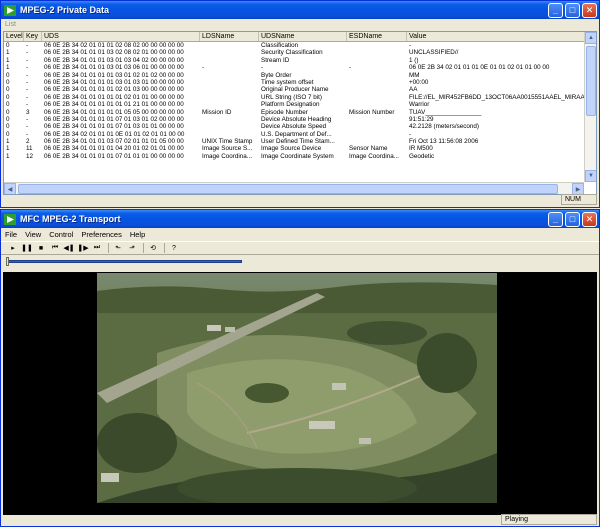 This screenshot has height=527, width=600. I want to click on vertical-scroll-thumb, so click(591, 81).